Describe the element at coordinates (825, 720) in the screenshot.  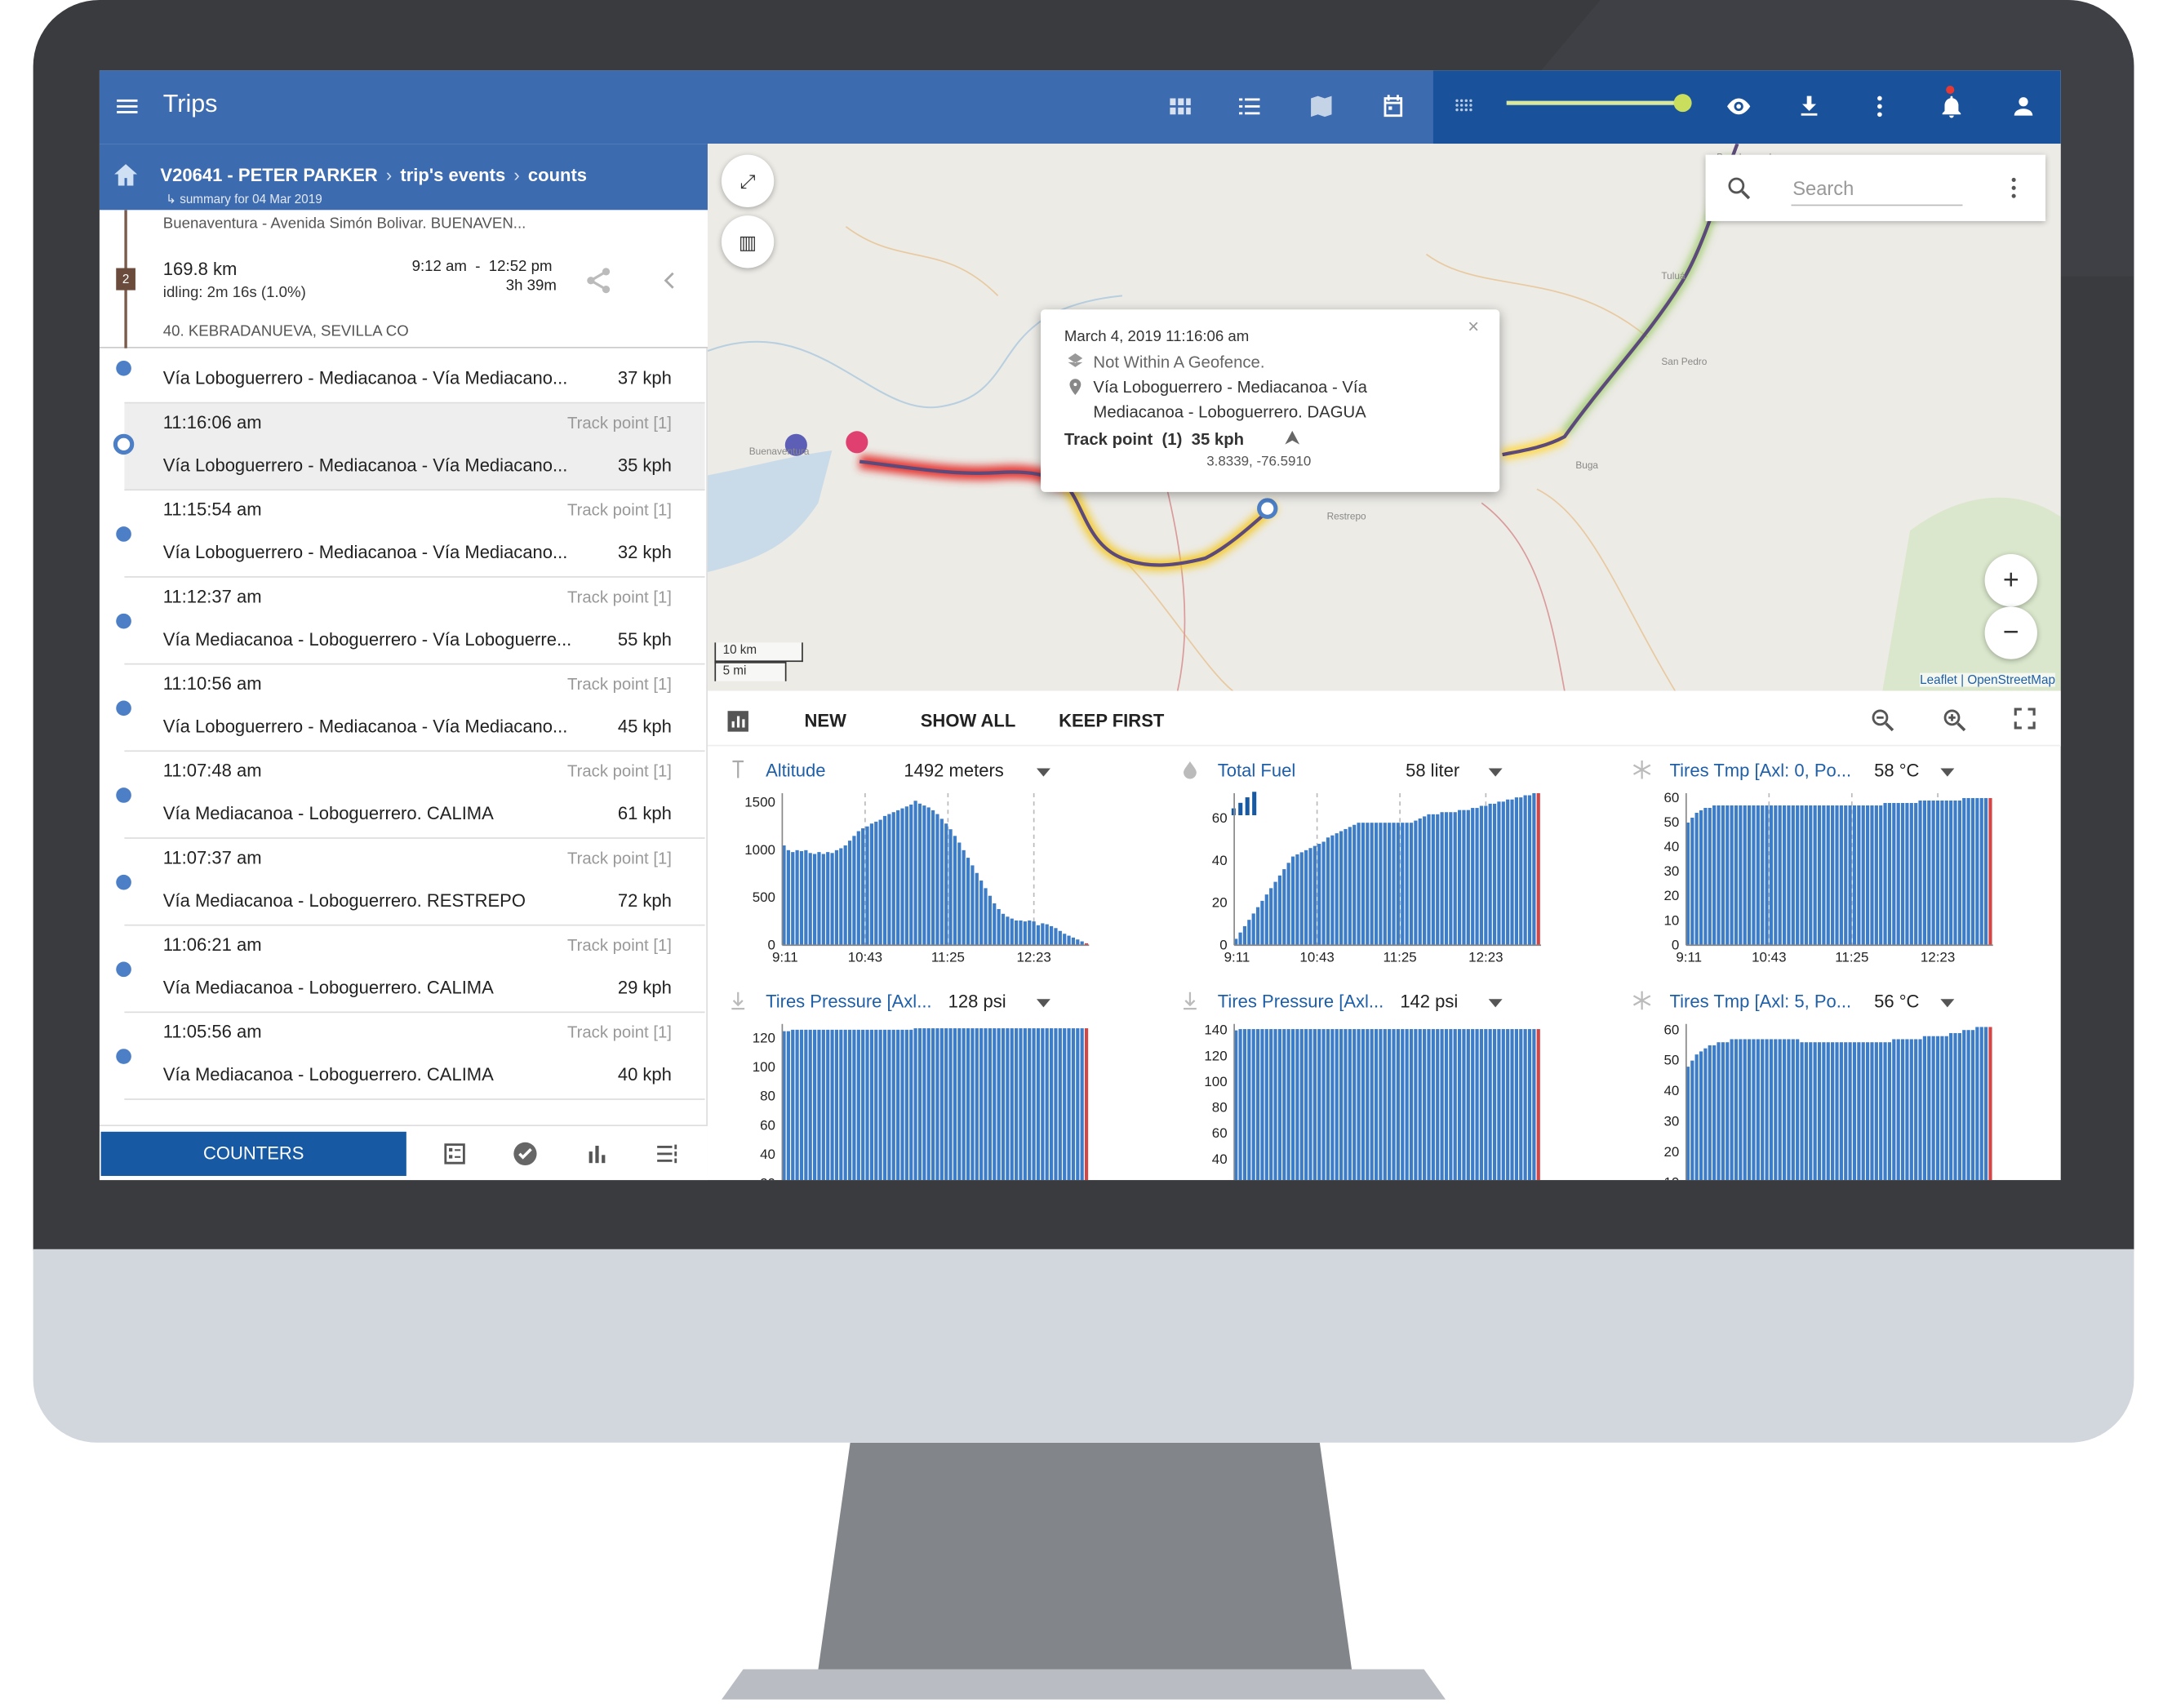
I see `new-button: NEW` at that location.